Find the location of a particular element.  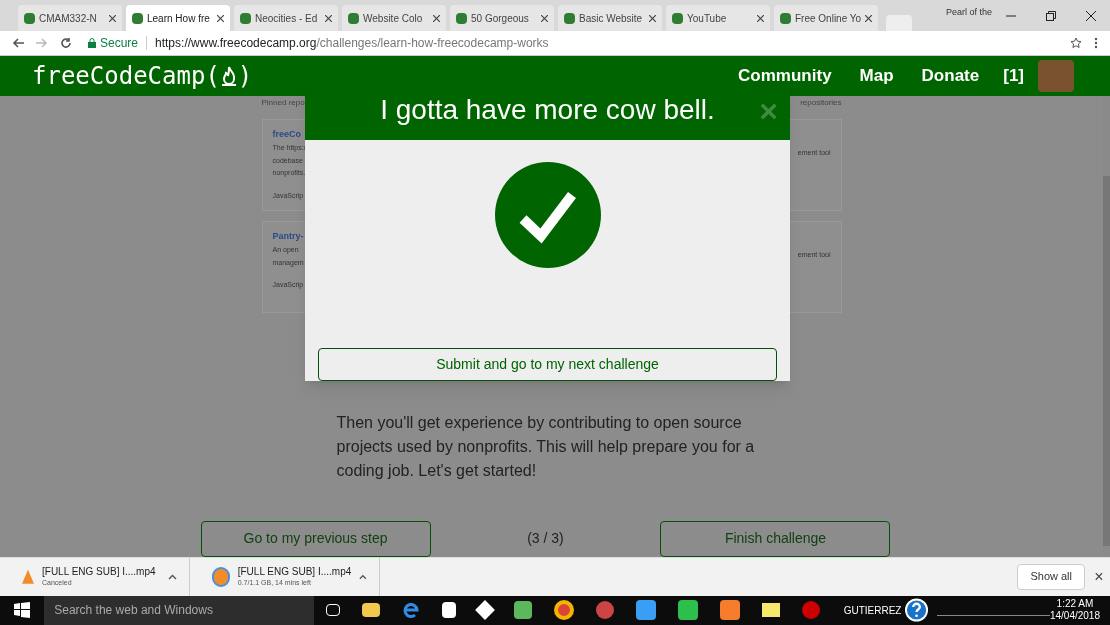

url-text: https://www.freecodecamp.org/challenges/learn-how-freecodecamp-works is located at coordinates (352, 43).